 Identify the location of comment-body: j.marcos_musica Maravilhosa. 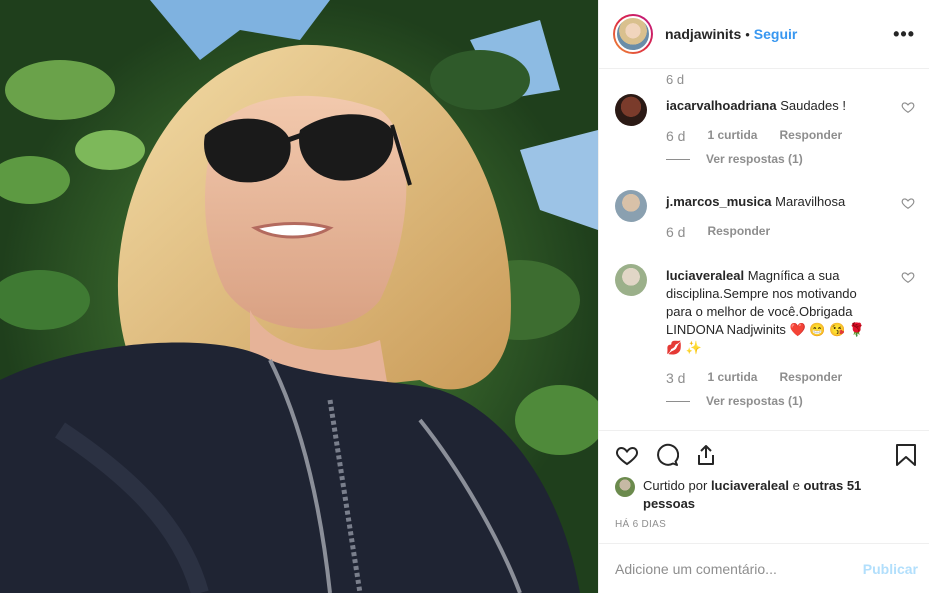
(773, 202).